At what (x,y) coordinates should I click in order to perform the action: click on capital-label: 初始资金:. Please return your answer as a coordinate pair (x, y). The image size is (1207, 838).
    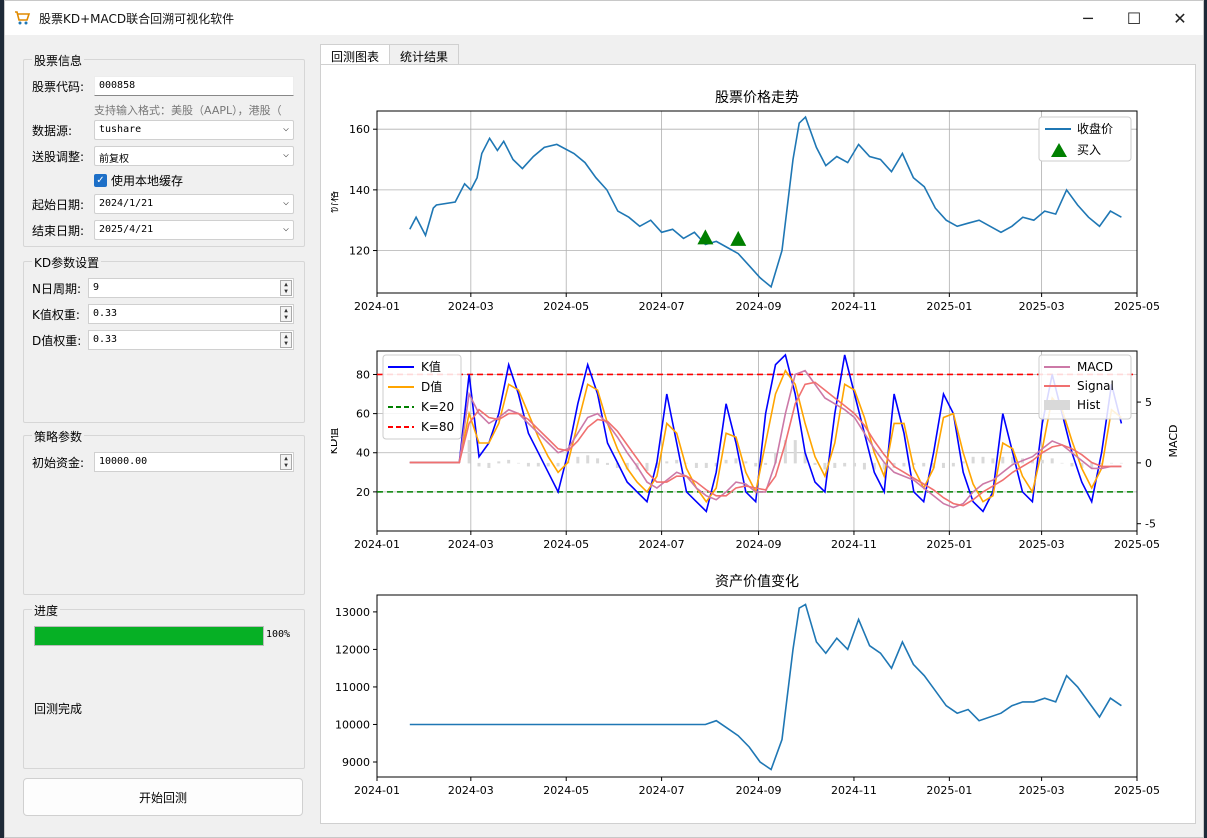
    Looking at the image, I should click on (58, 462).